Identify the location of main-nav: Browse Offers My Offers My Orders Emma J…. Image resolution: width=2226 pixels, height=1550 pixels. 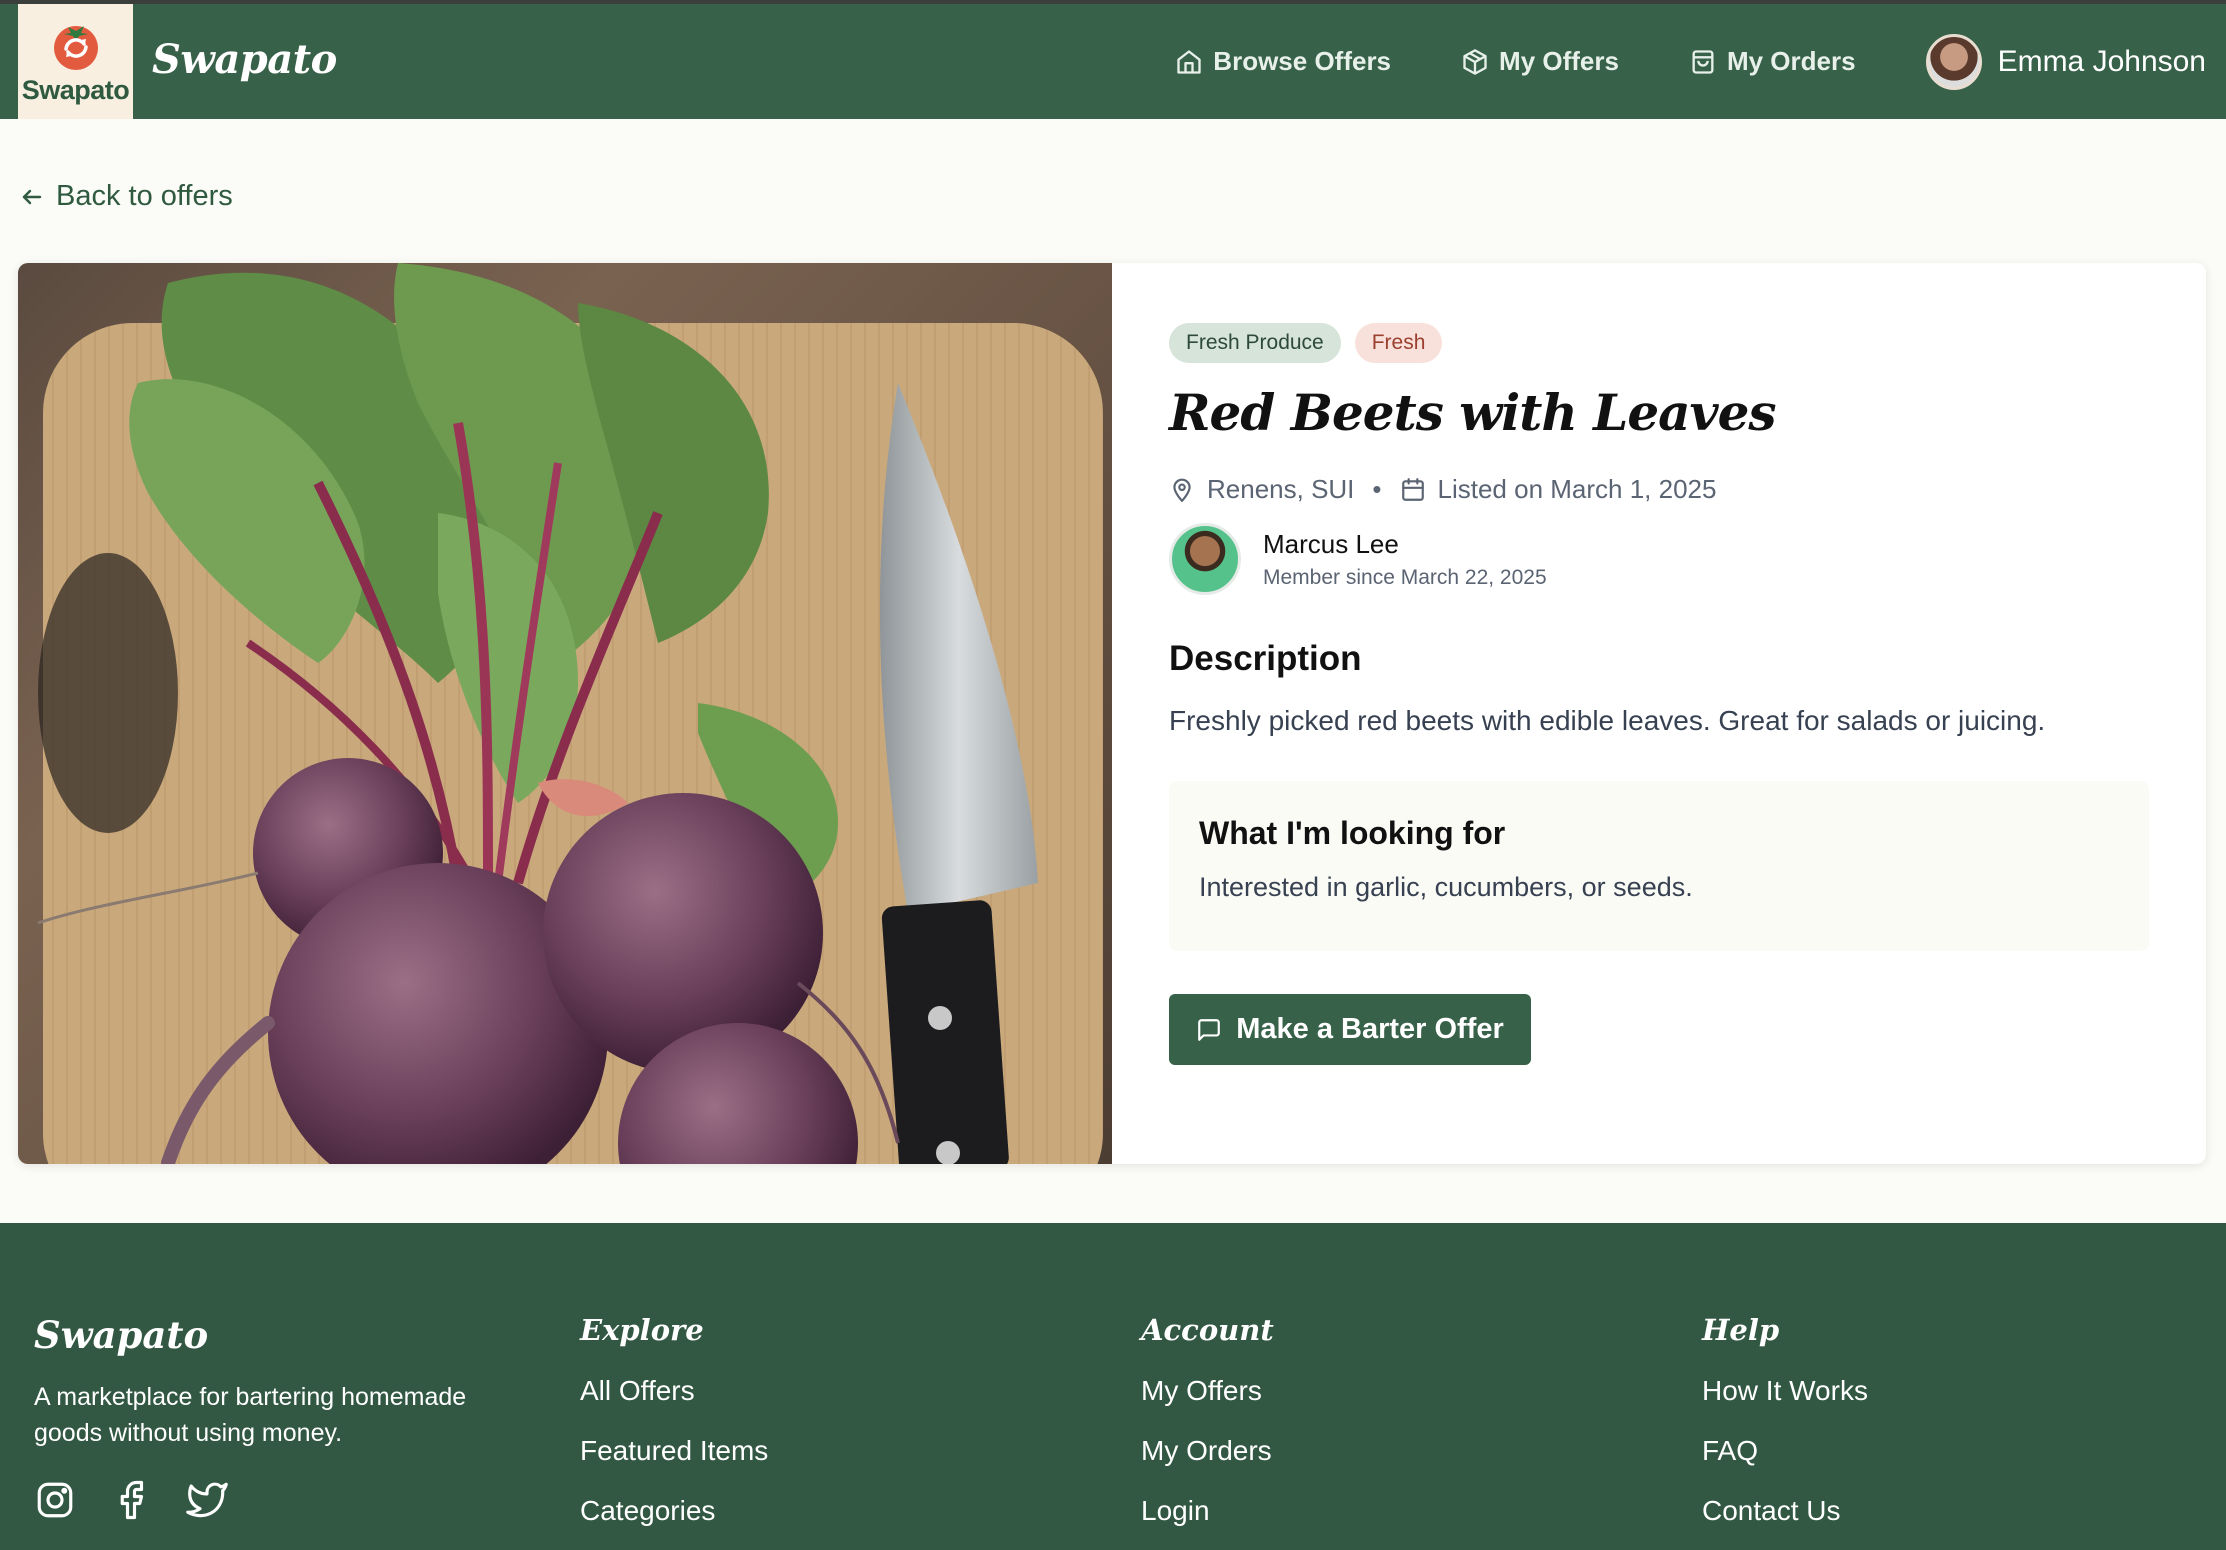
(1690, 61).